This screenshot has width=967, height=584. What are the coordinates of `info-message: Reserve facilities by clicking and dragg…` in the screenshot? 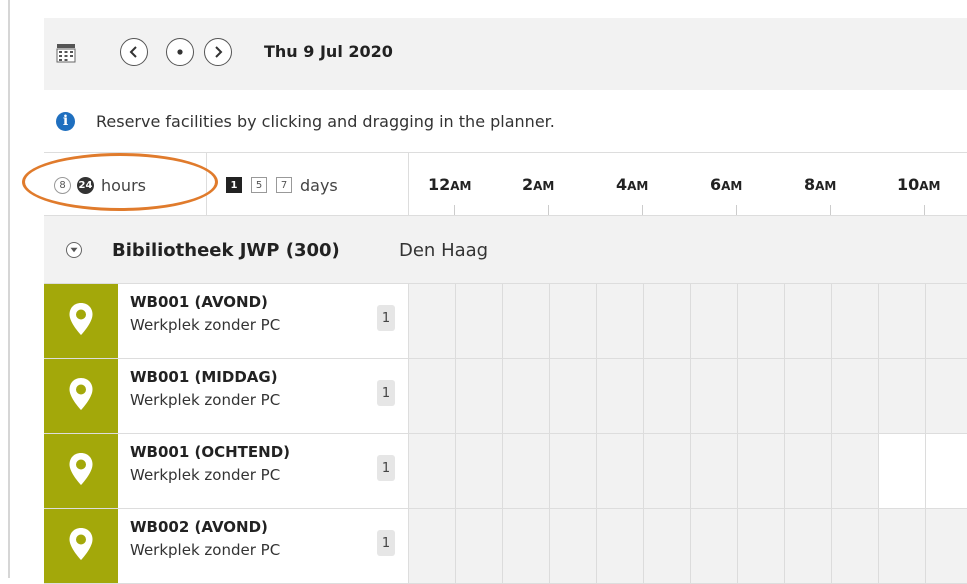 It's located at (325, 121).